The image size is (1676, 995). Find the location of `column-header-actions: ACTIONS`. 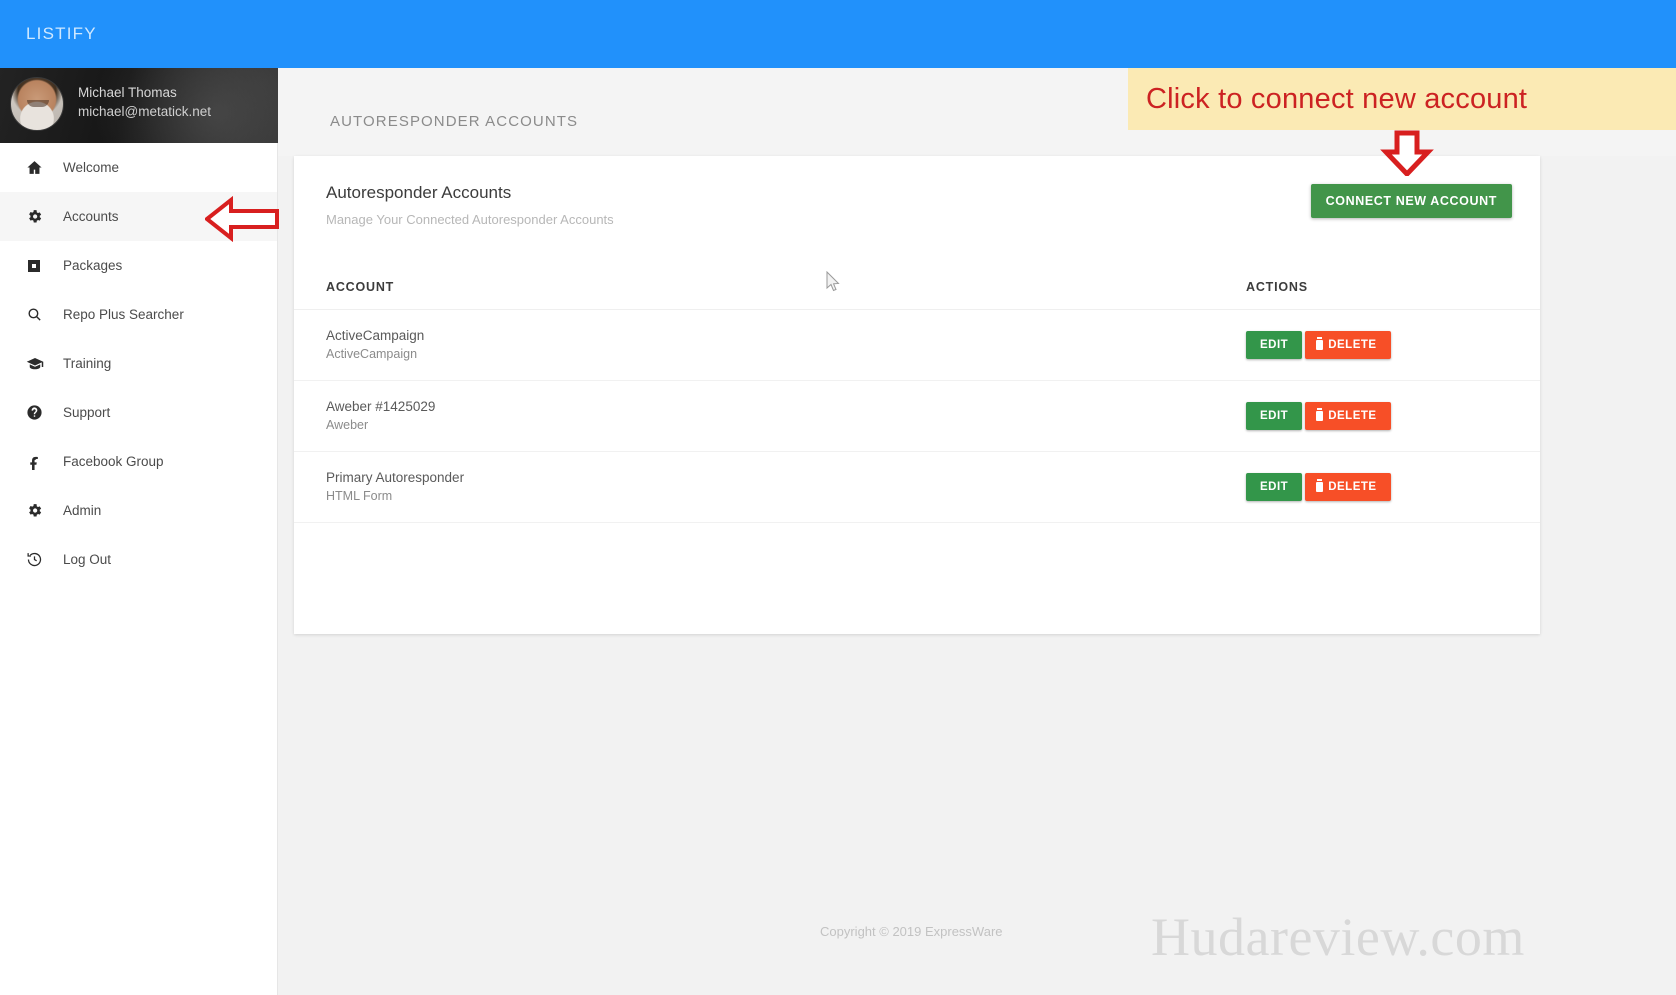

column-header-actions: ACTIONS is located at coordinates (1277, 286).